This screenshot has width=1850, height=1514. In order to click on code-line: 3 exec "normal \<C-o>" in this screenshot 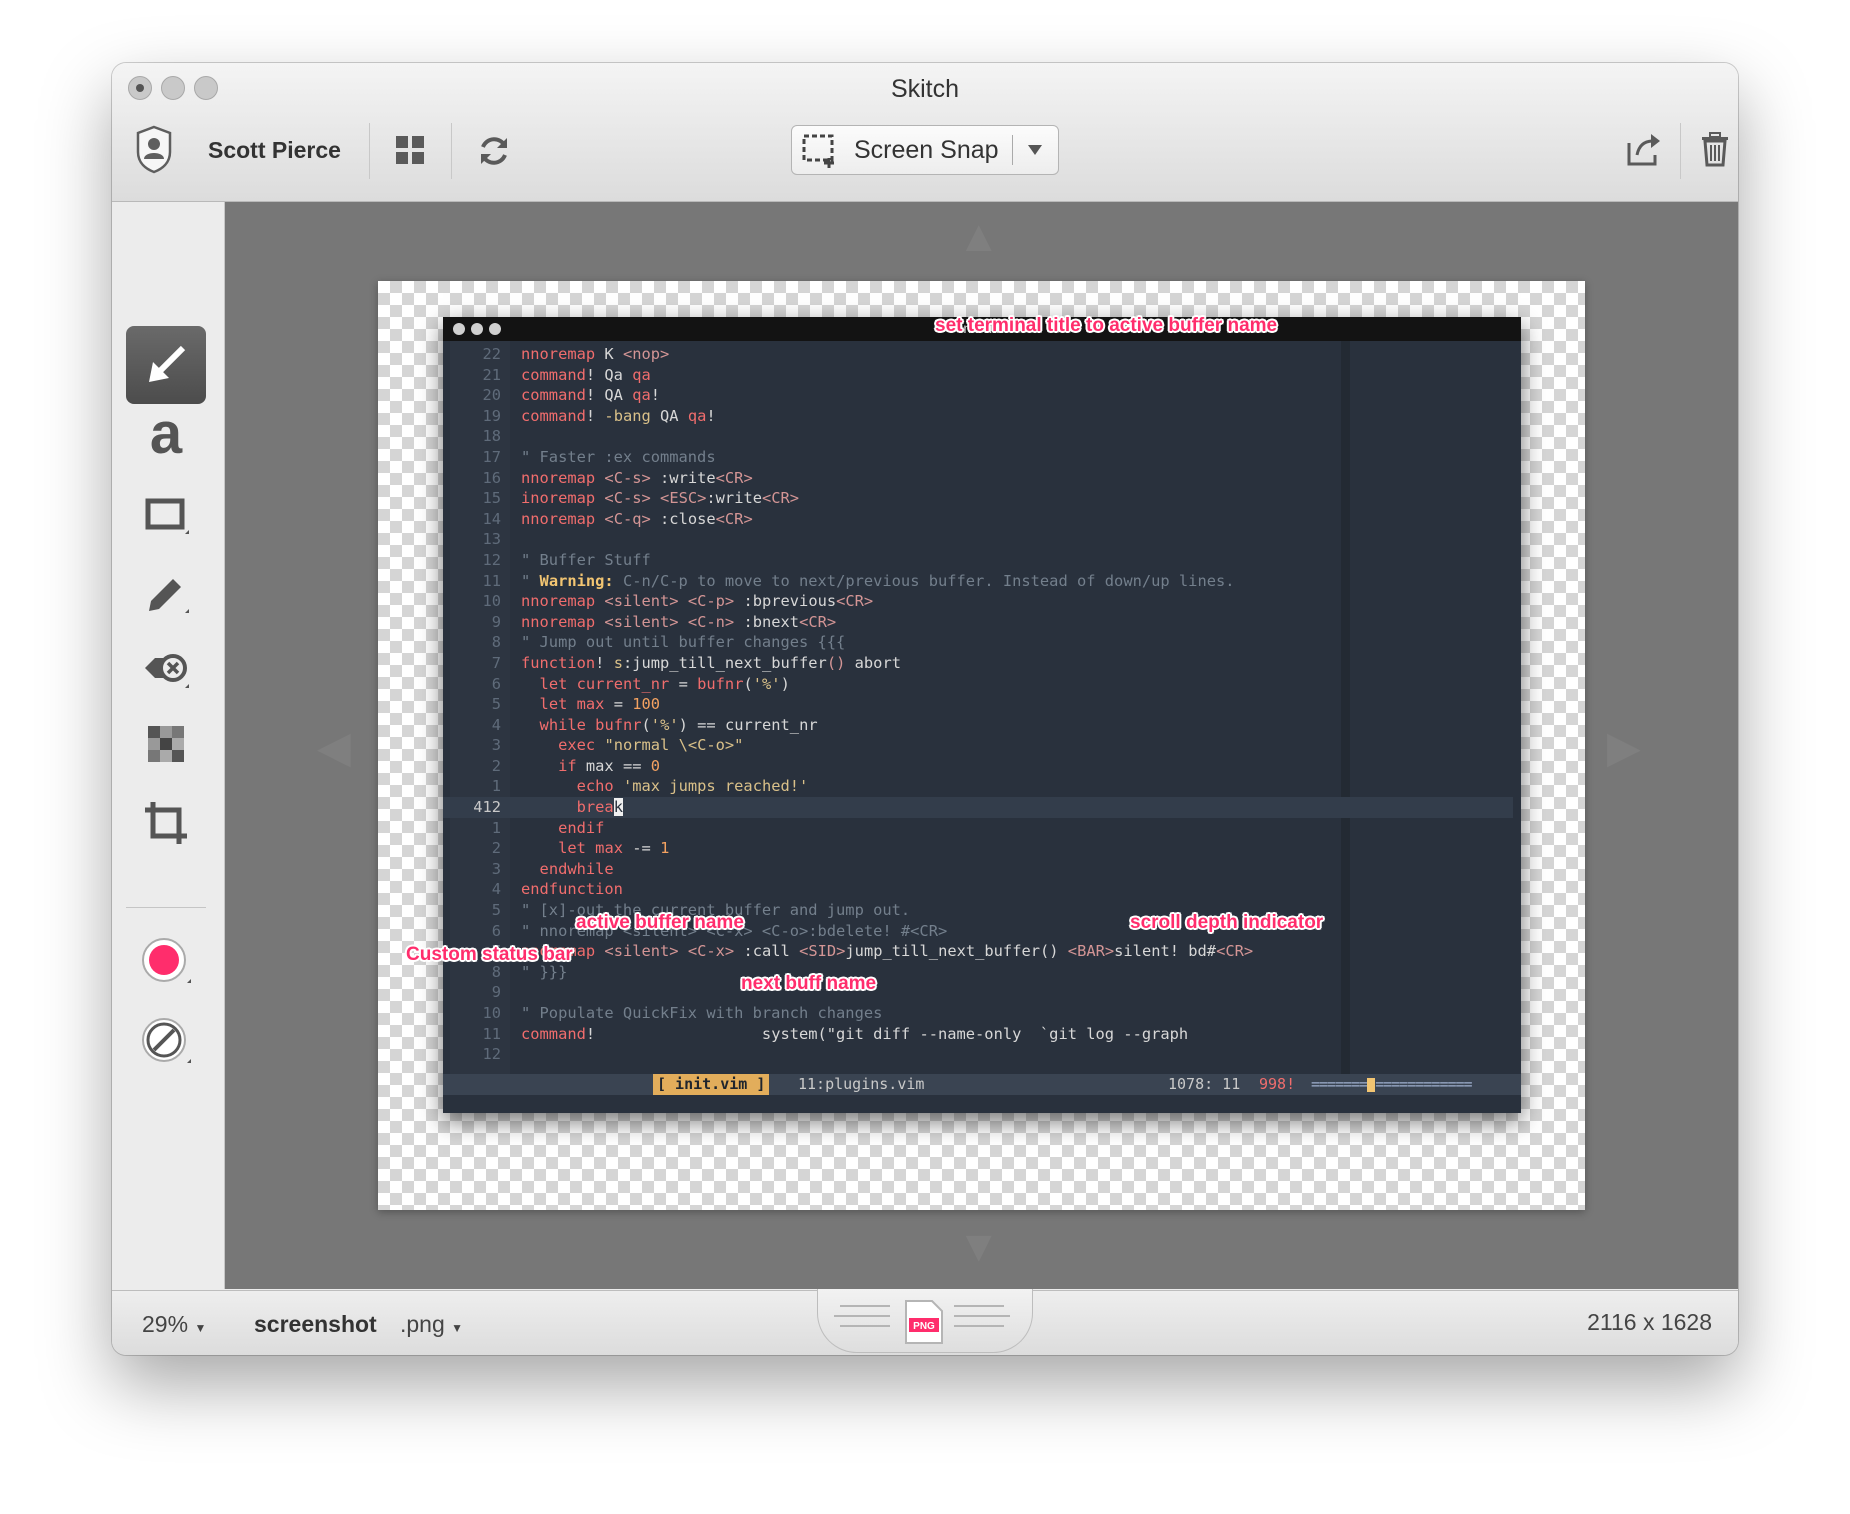, I will do `click(978, 745)`.